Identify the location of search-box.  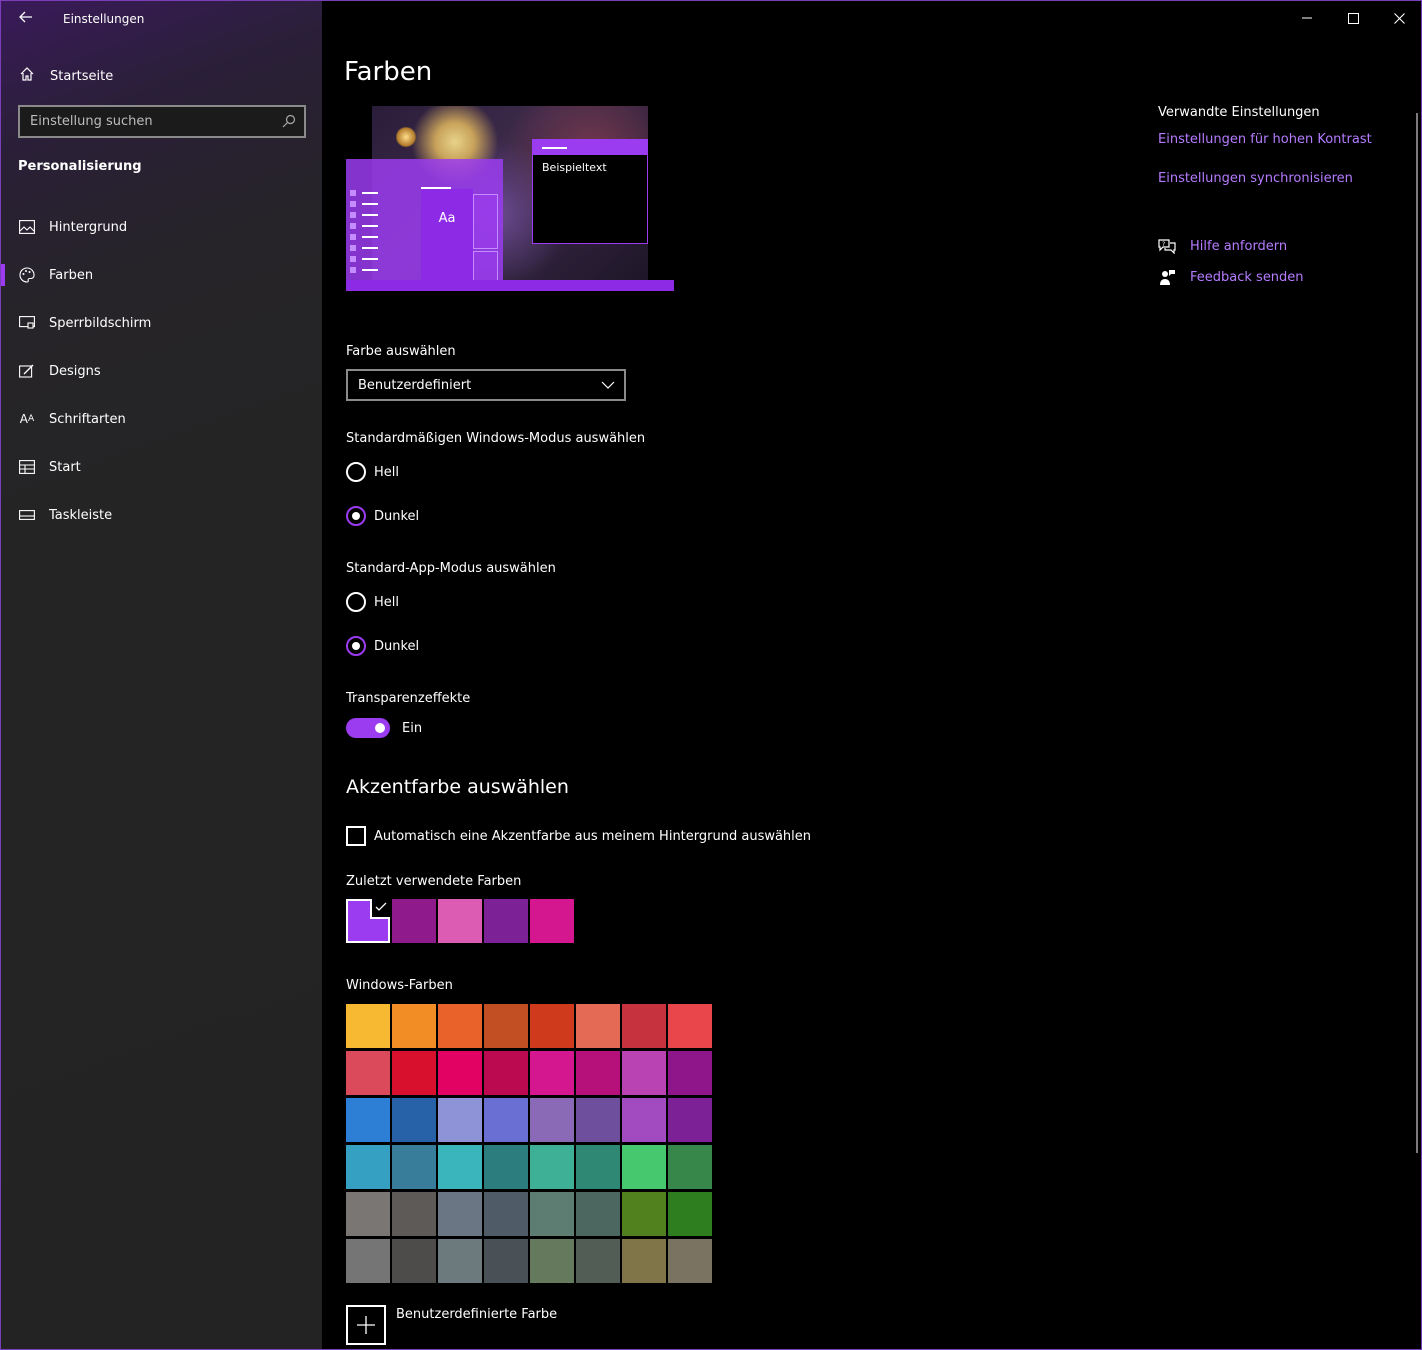
(162, 121).